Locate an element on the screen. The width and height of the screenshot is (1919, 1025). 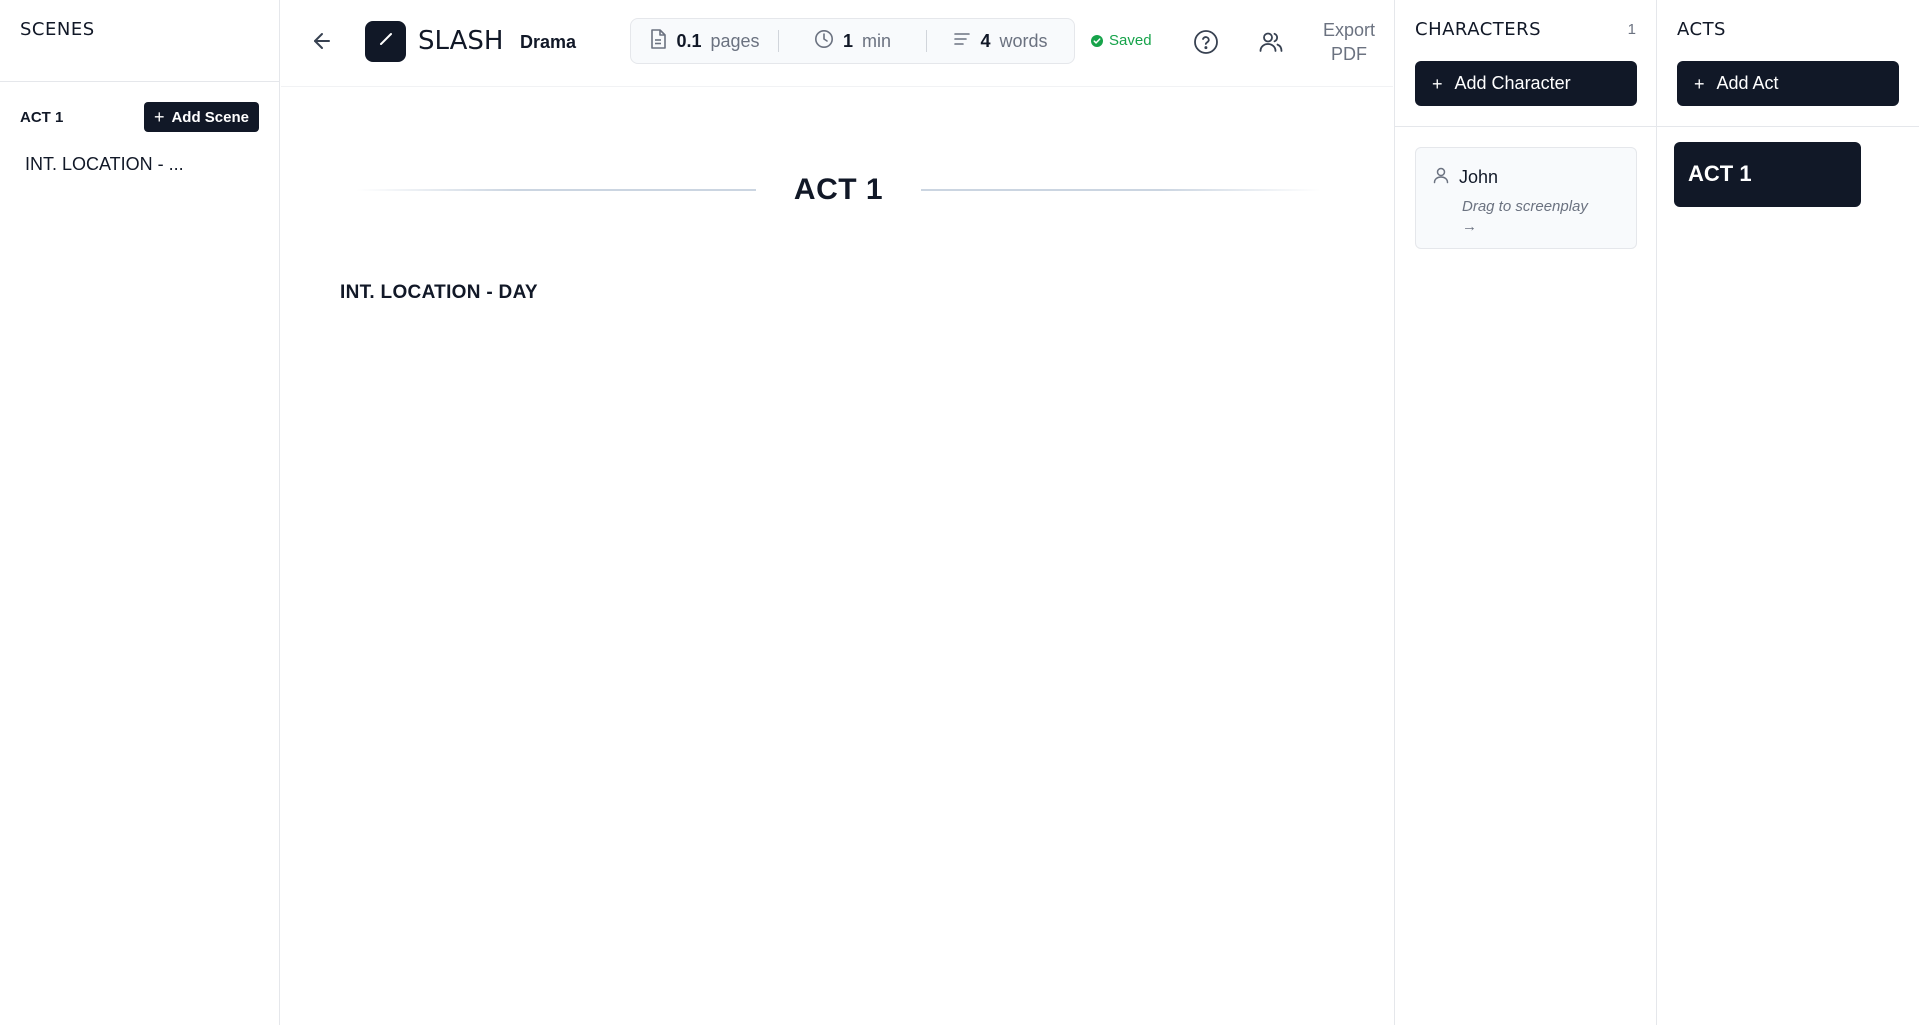
pages-value: 0.1 is located at coordinates (689, 40).